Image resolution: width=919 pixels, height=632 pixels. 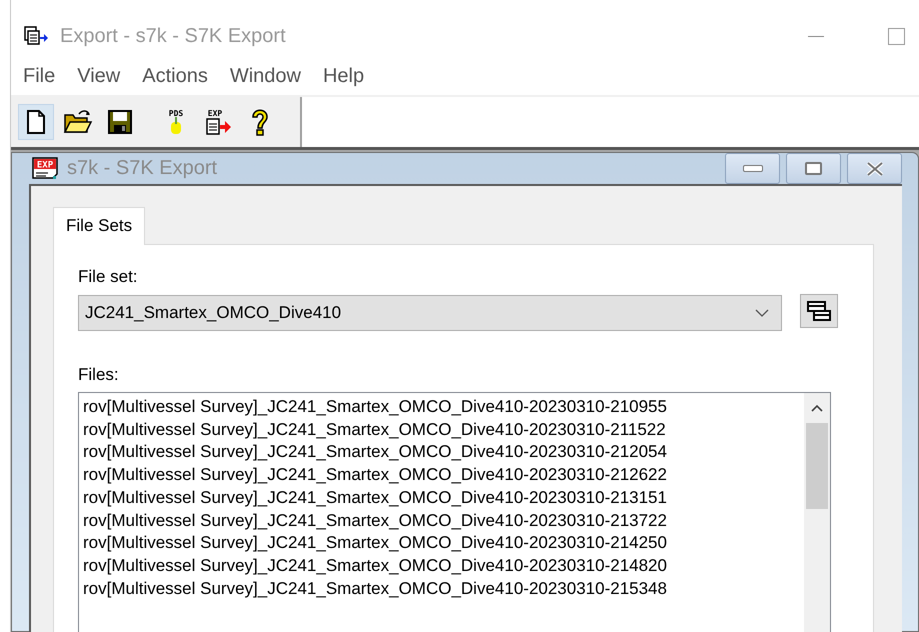 What do you see at coordinates (441, 543) in the screenshot?
I see `list-item: rov[Multivessel Survey]_JC241_Smartex_OMCO_Dive410-20230310-214250` at bounding box center [441, 543].